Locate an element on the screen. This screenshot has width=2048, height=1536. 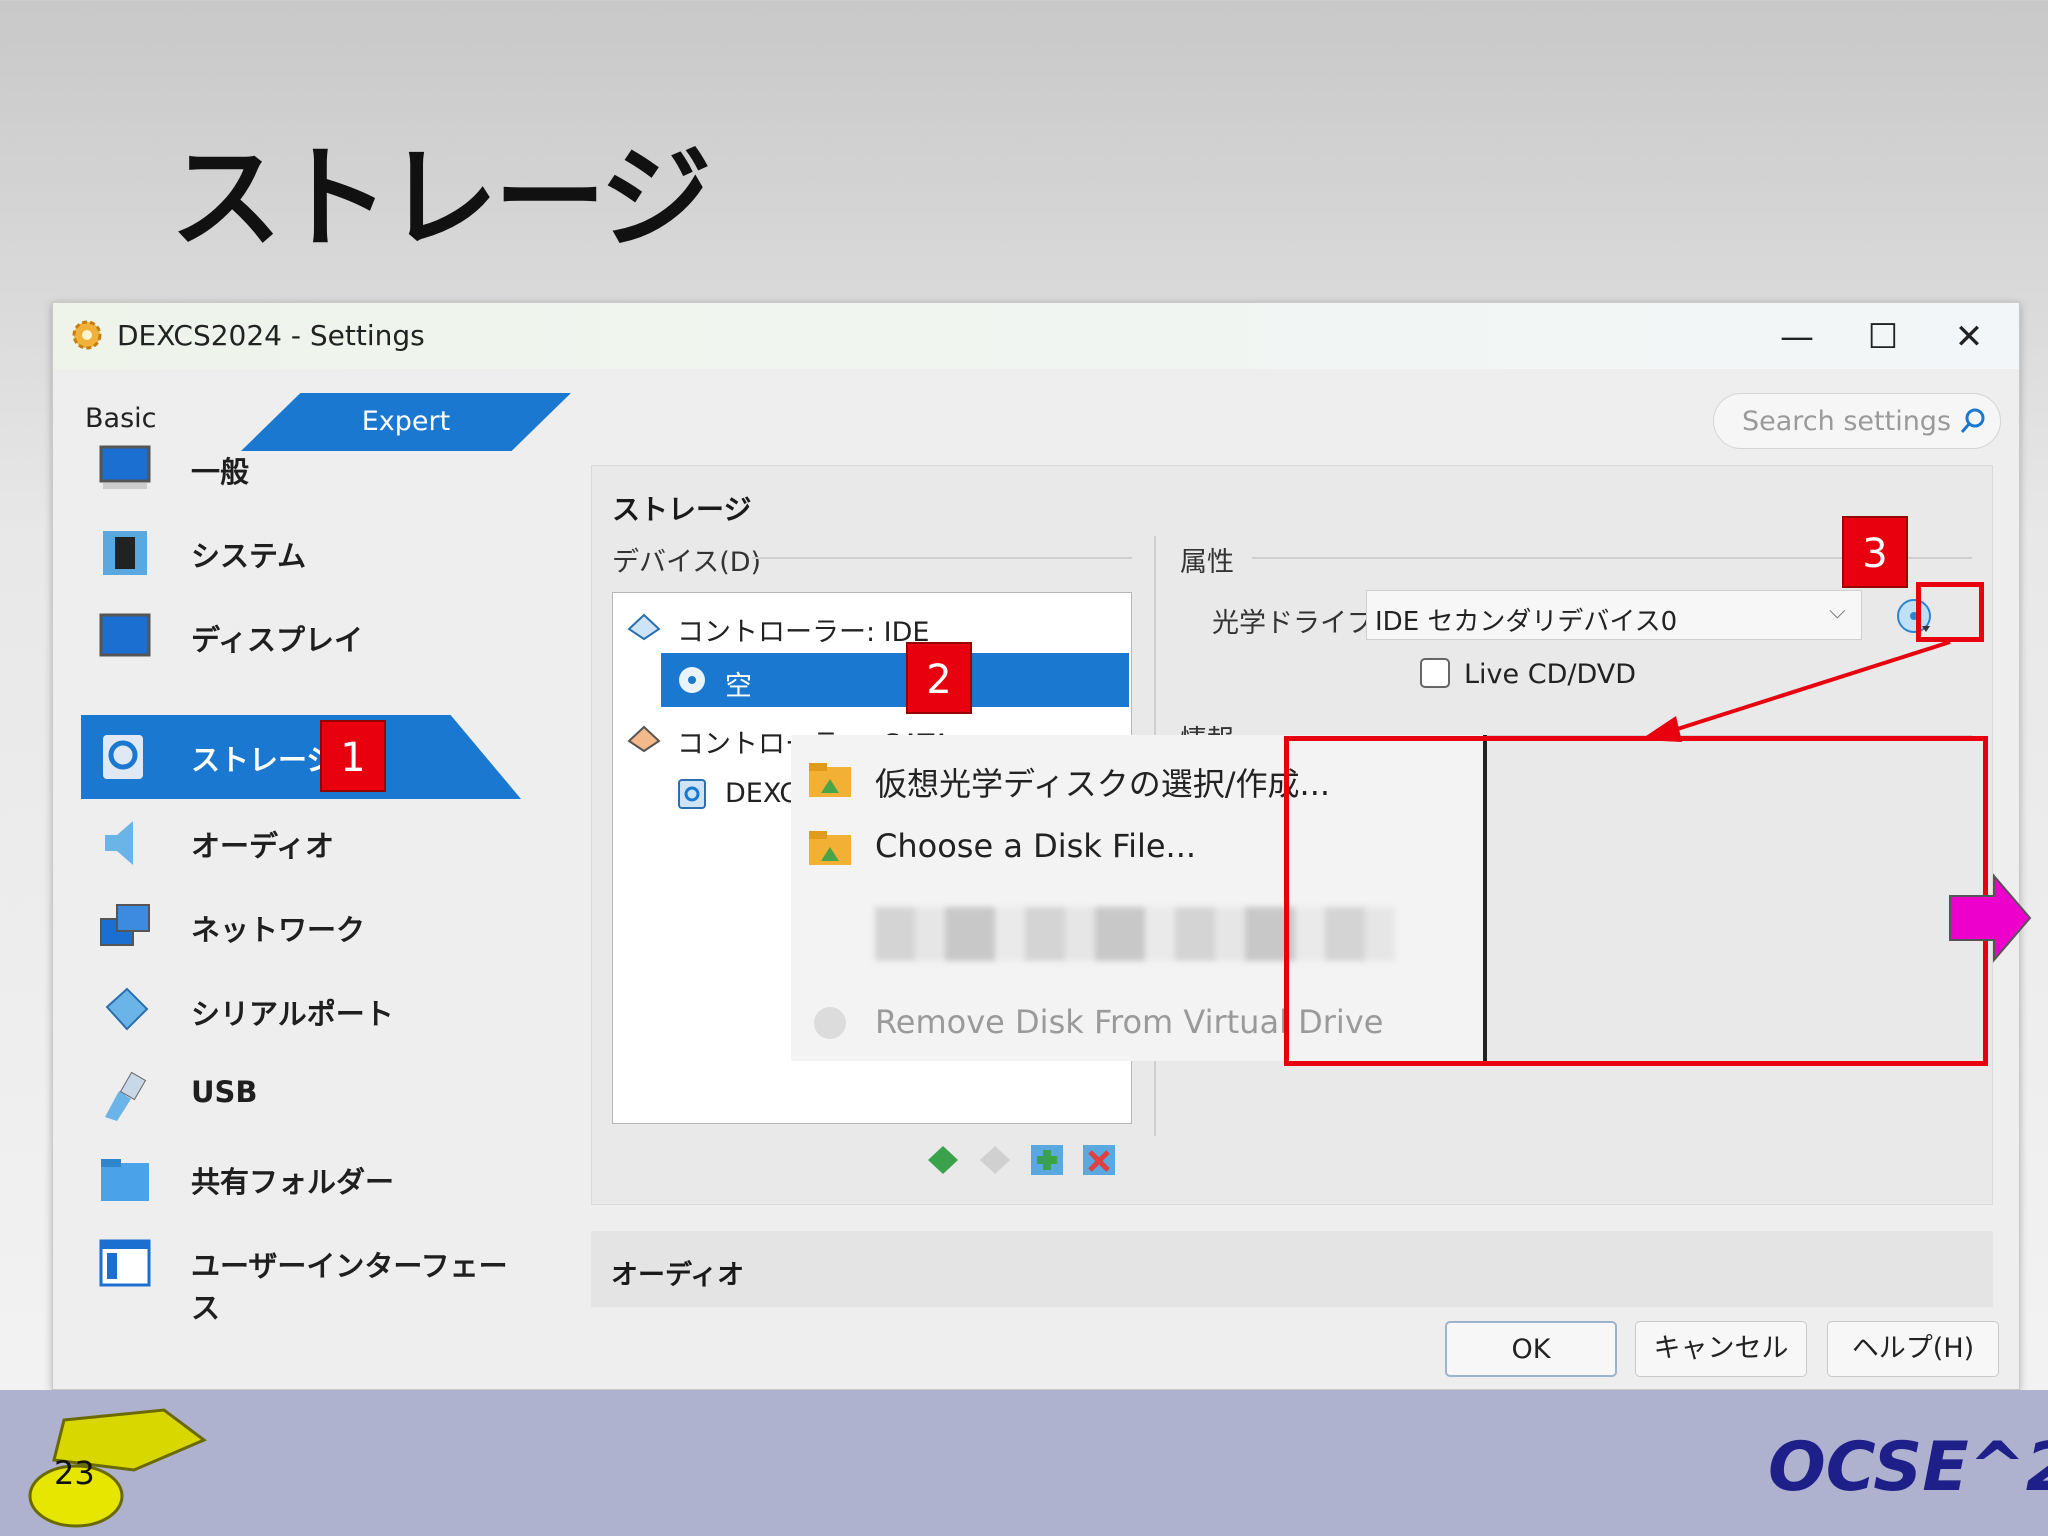
brand-logo: OCSE^2 is located at coordinates (1908, 1467).